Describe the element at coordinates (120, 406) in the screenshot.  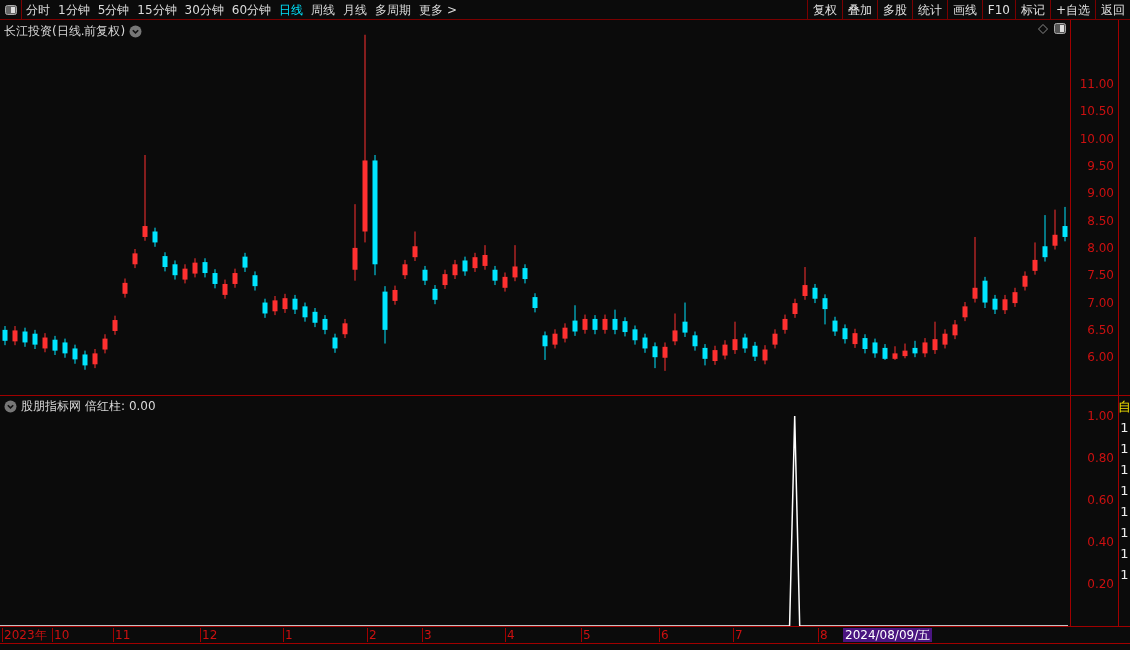
I see `indicator-value: 倍红柱: 0.00` at that location.